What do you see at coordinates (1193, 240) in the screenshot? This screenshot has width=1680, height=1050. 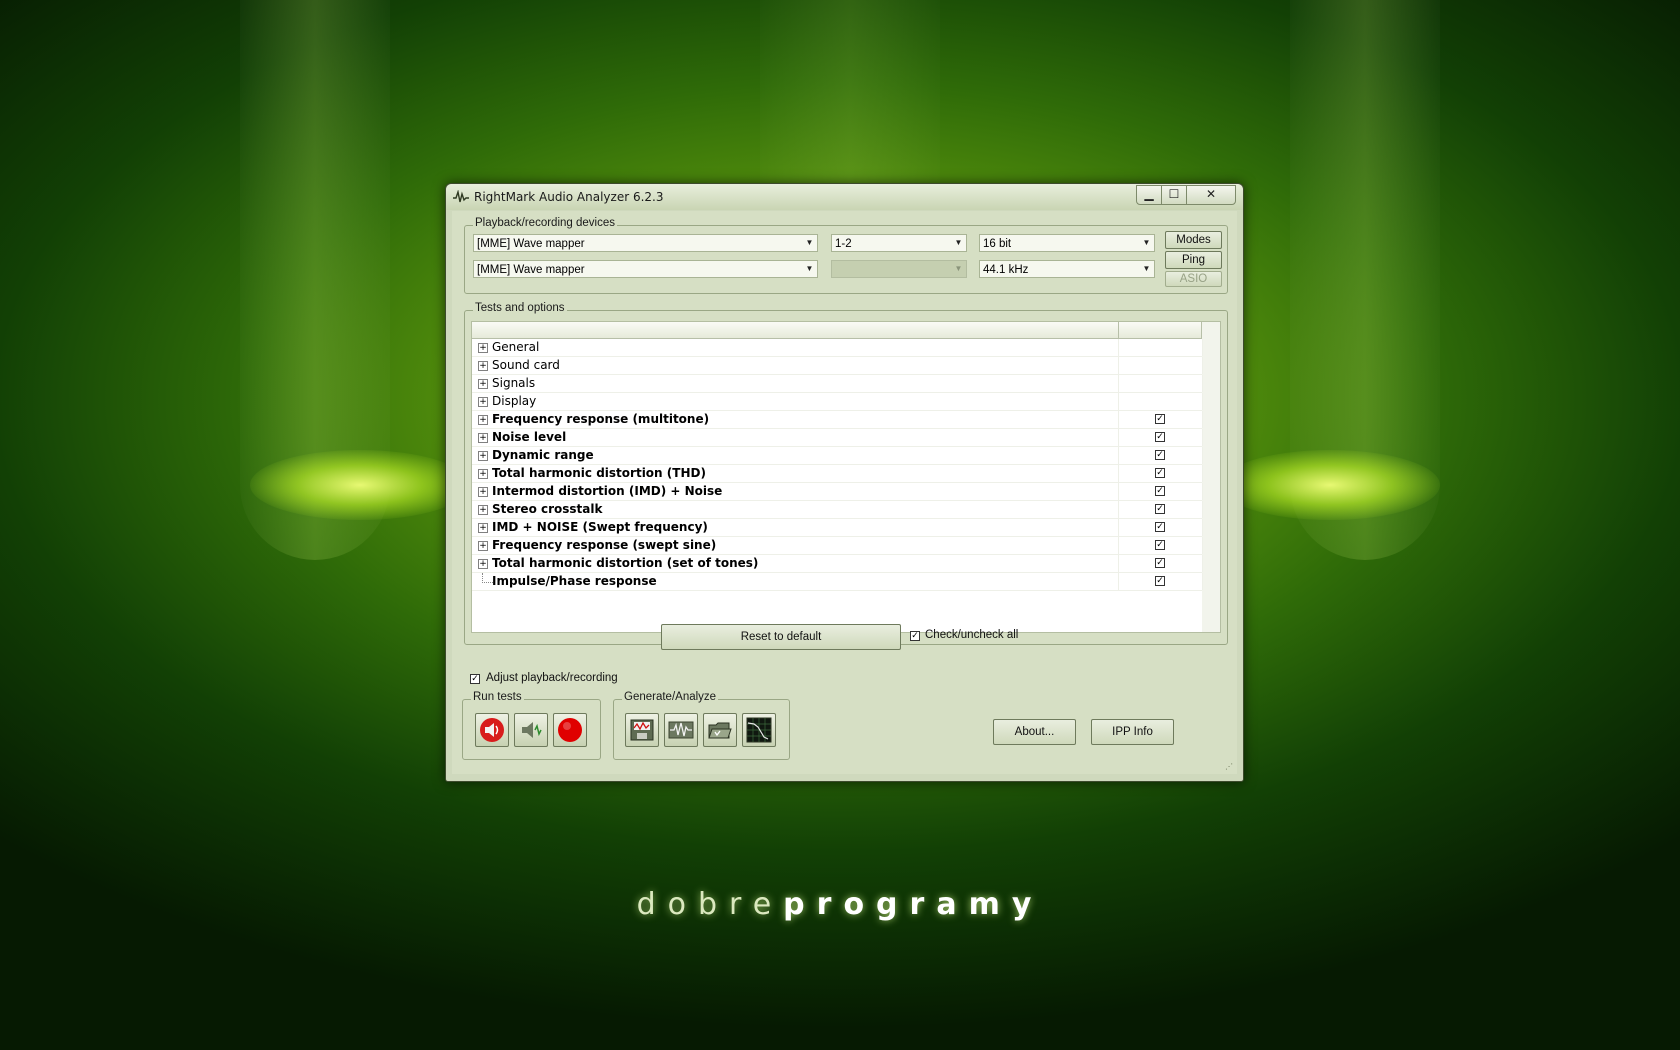 I see `modes-button: Modes` at bounding box center [1193, 240].